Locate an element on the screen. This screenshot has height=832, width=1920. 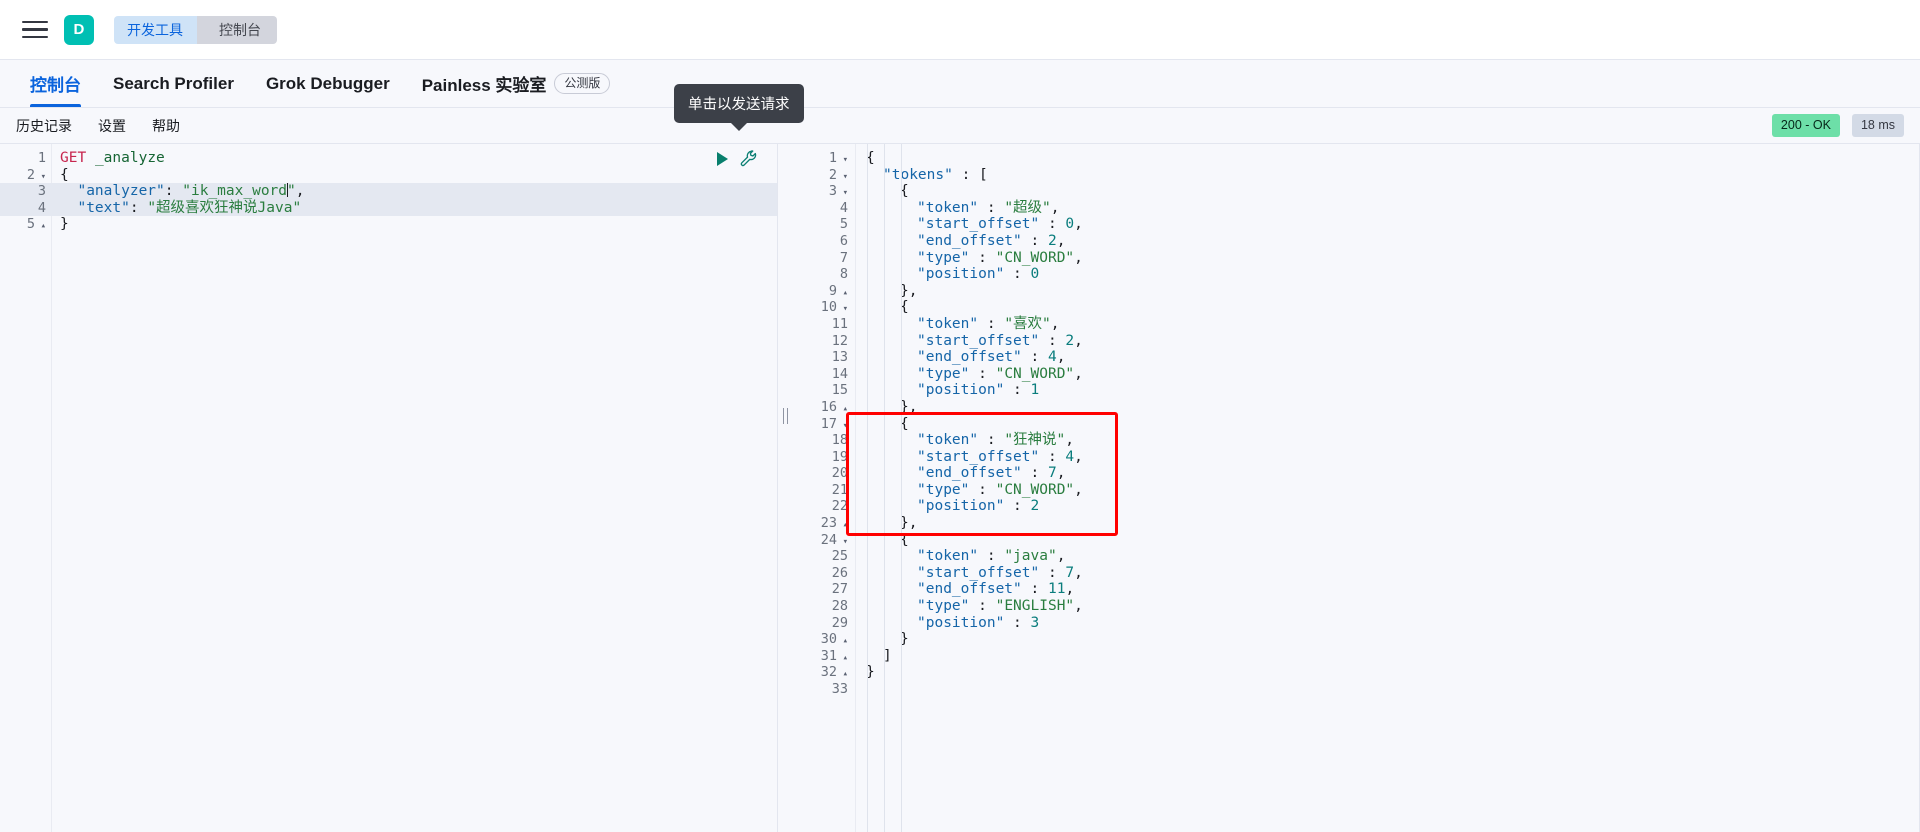
code-token: "text" is located at coordinates (103, 207).